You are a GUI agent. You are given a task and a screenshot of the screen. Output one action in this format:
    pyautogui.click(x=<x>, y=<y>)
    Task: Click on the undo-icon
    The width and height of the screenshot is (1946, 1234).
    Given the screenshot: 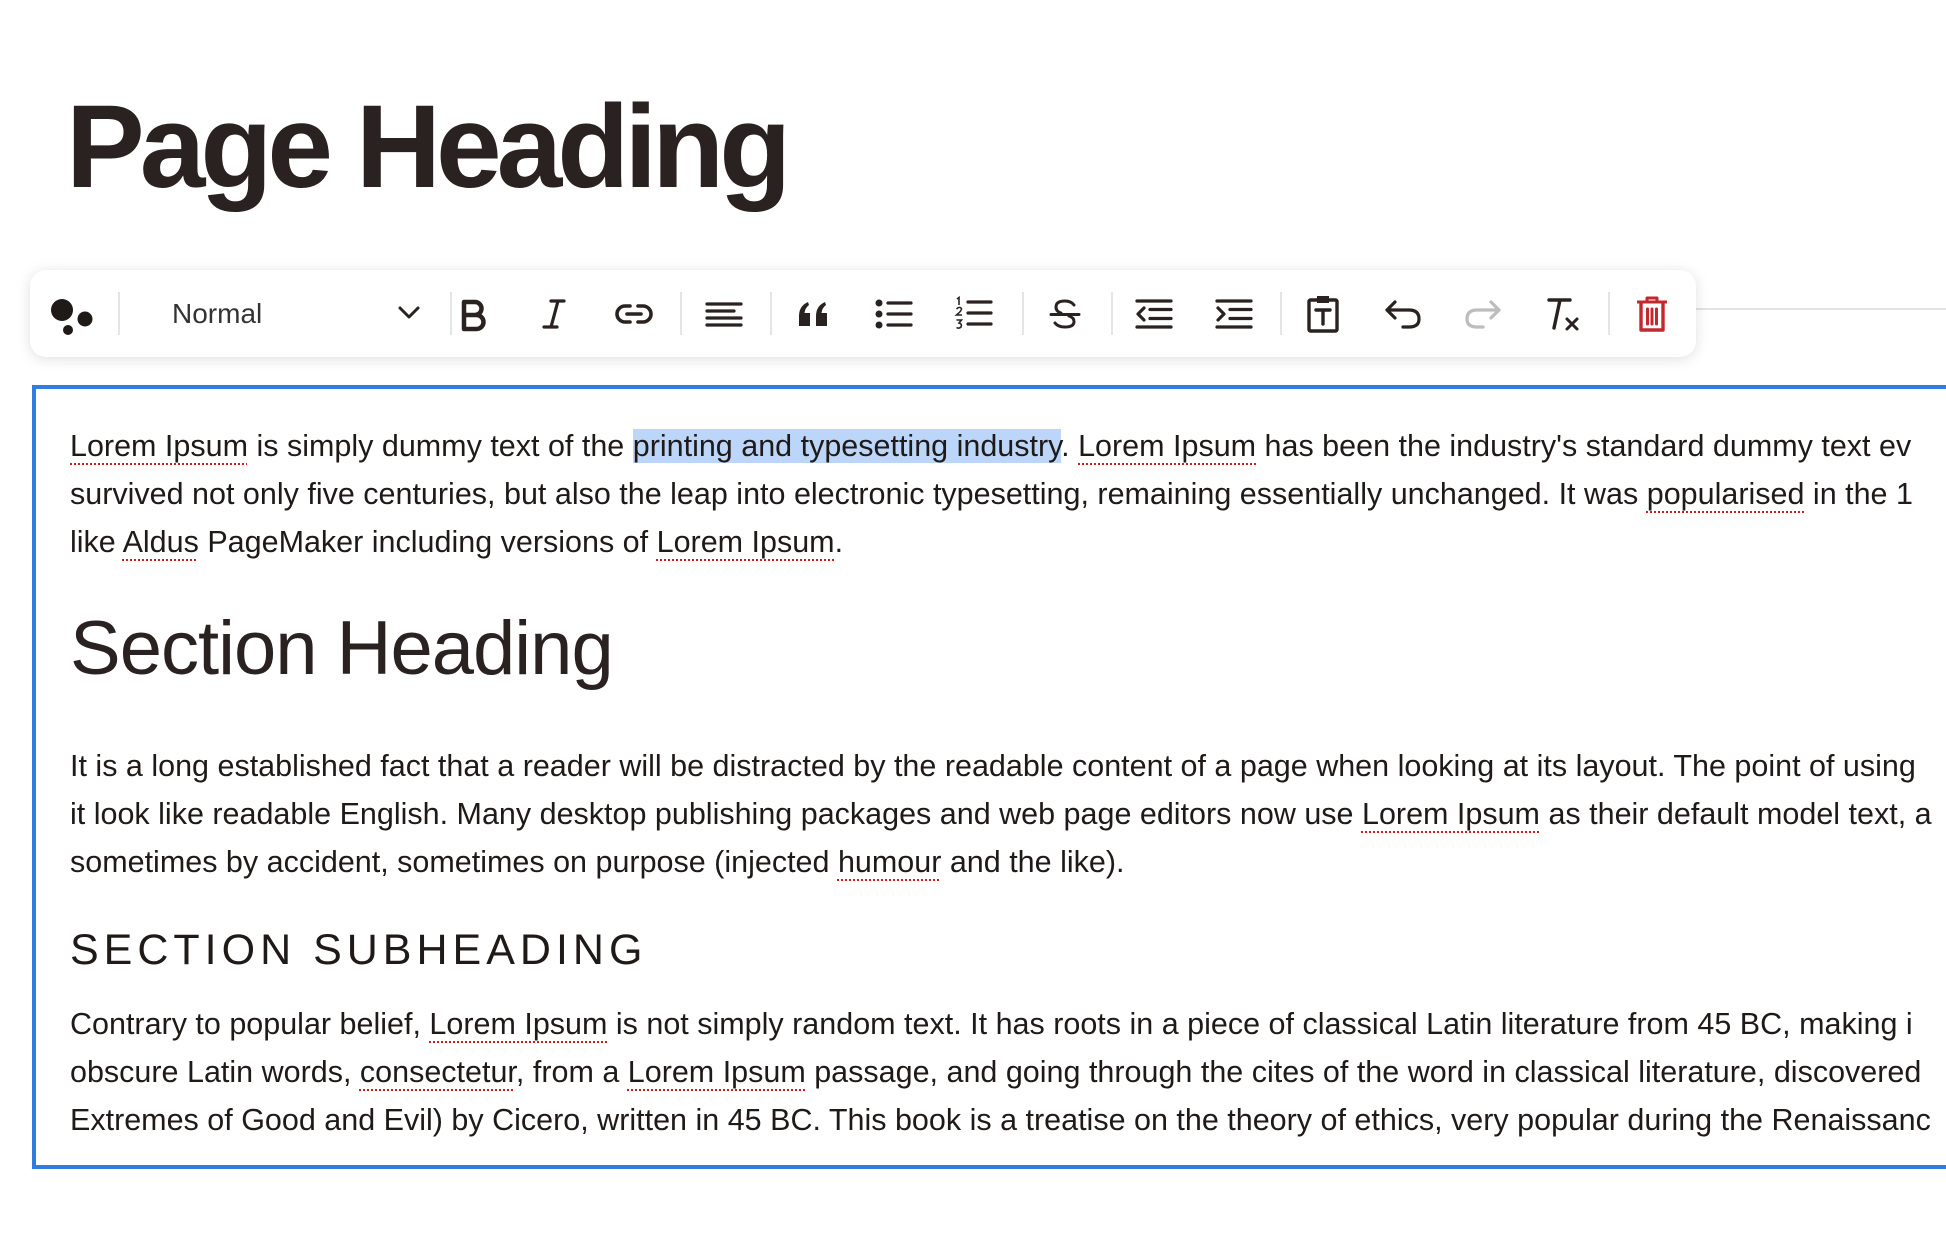 What is the action you would take?
    pyautogui.click(x=1403, y=314)
    